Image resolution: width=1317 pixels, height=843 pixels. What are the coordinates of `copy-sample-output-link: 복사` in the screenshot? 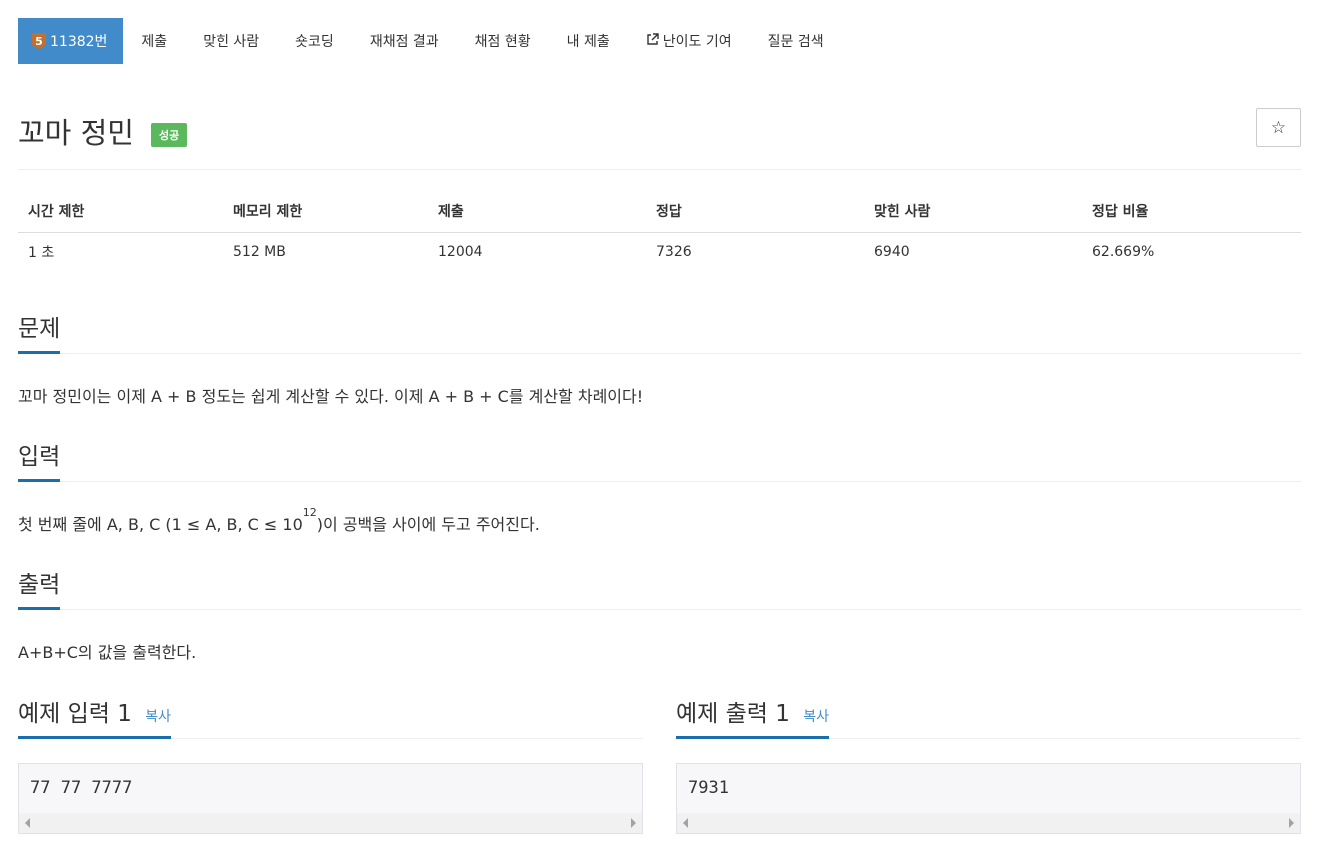 It's located at (816, 717).